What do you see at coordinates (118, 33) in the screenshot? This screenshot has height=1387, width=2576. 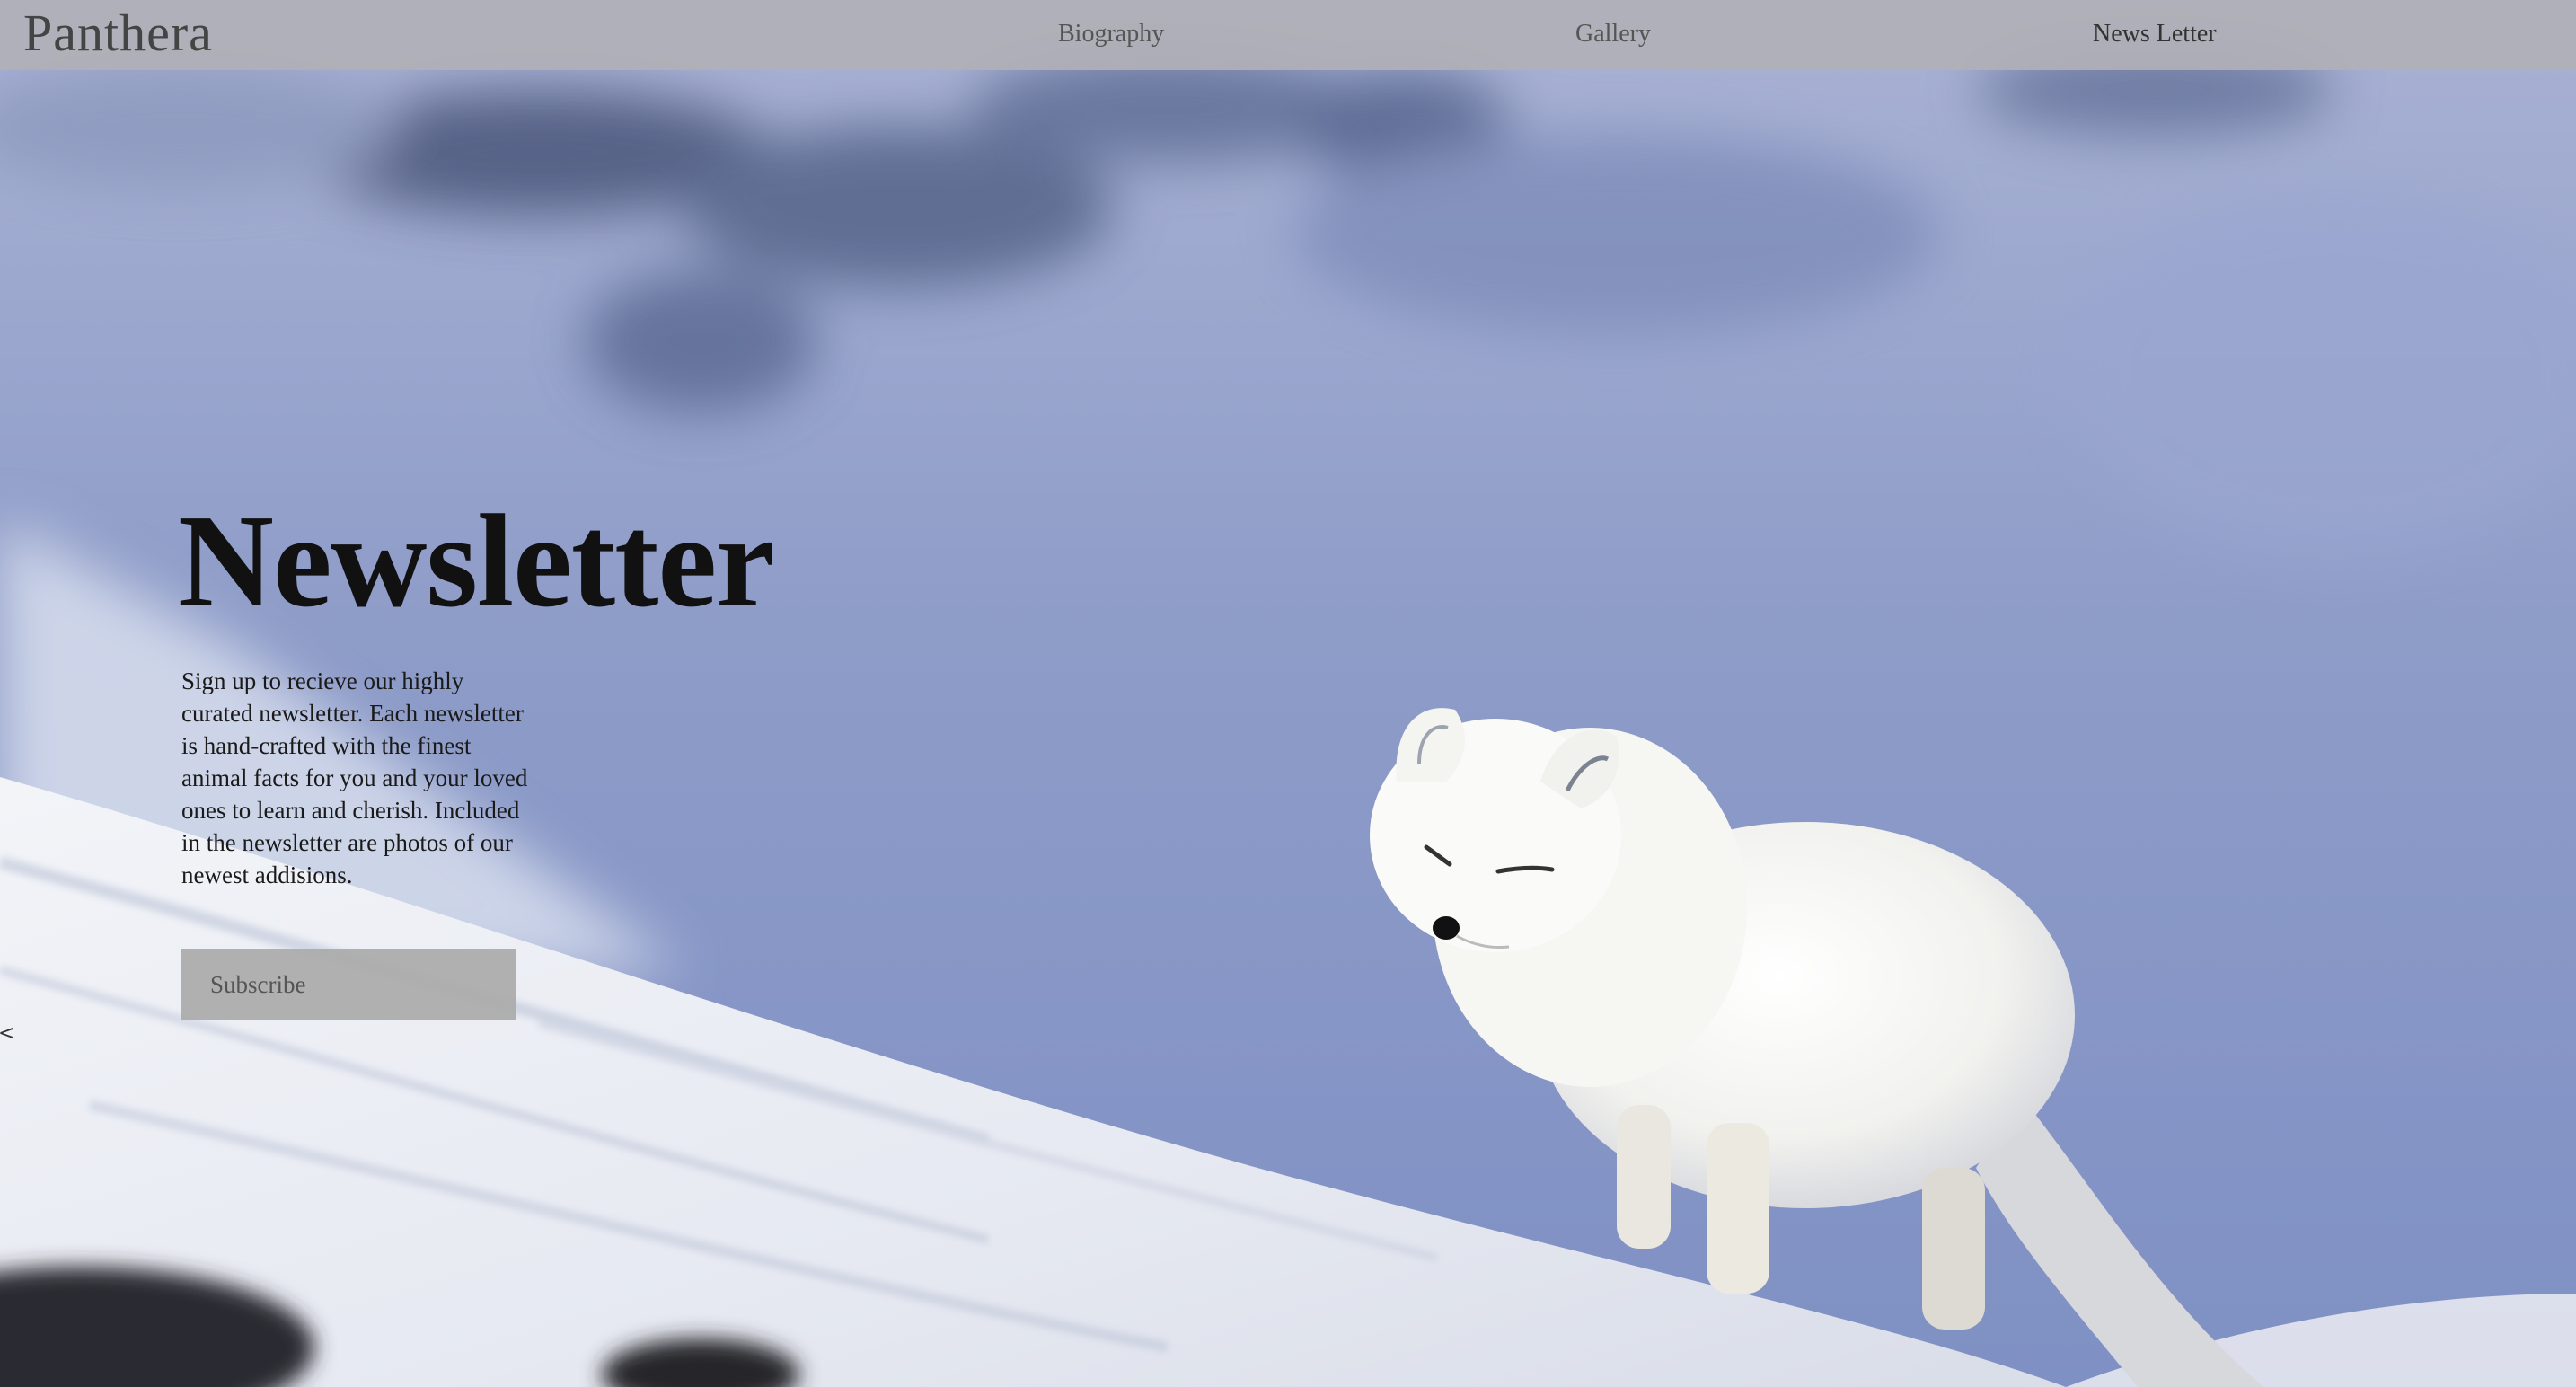 I see `brand-logo: Panthera` at bounding box center [118, 33].